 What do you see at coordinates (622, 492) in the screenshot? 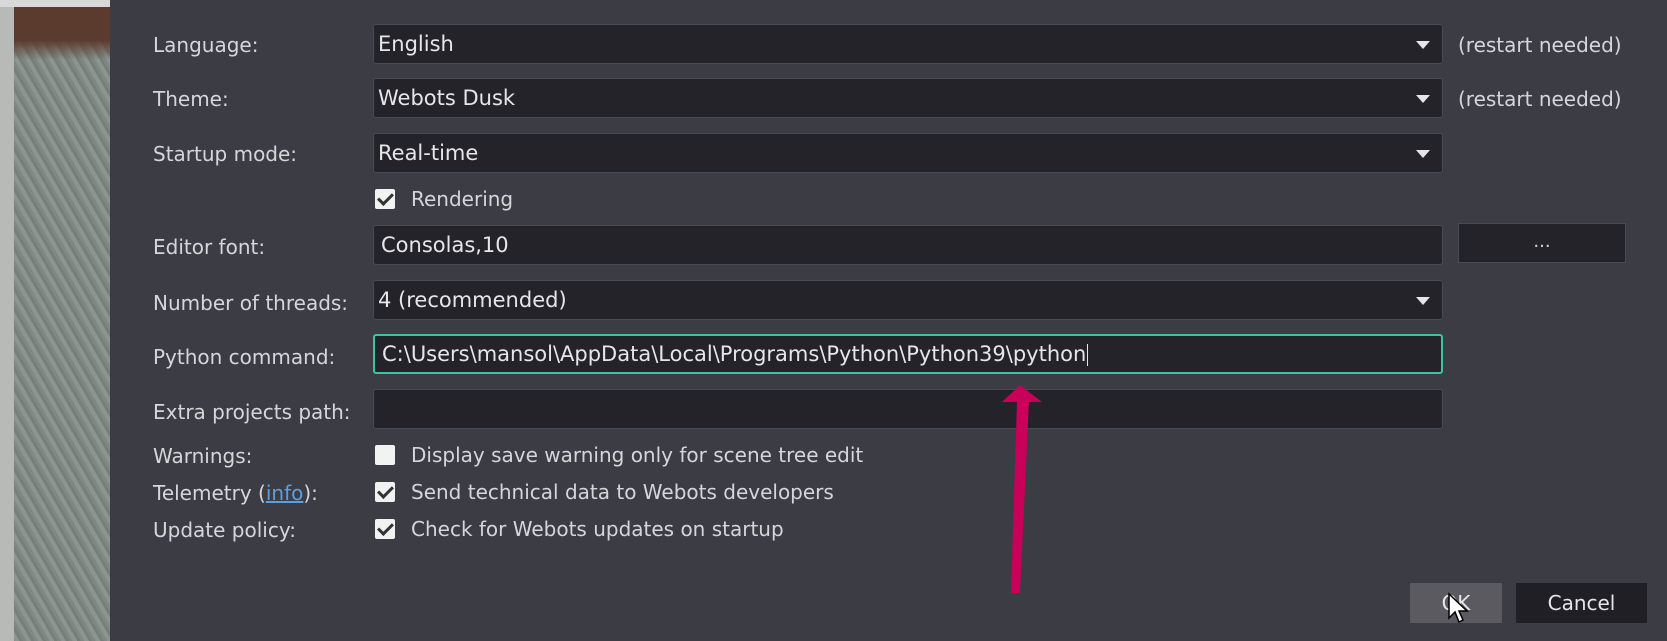
I see `telemetry-checkbox-label: Send technical data to Webots developers` at bounding box center [622, 492].